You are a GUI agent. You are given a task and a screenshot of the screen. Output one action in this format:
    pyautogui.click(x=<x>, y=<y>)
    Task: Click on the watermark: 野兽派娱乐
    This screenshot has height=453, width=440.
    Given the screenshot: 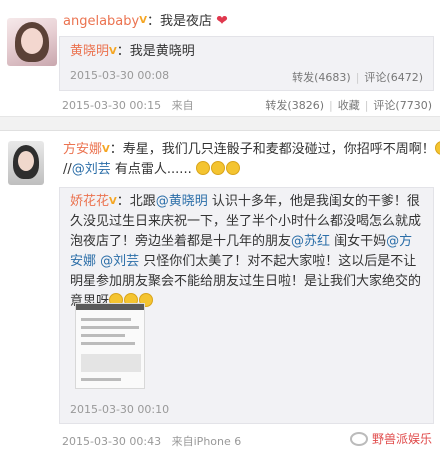 What is the action you would take?
    pyautogui.click(x=390, y=438)
    